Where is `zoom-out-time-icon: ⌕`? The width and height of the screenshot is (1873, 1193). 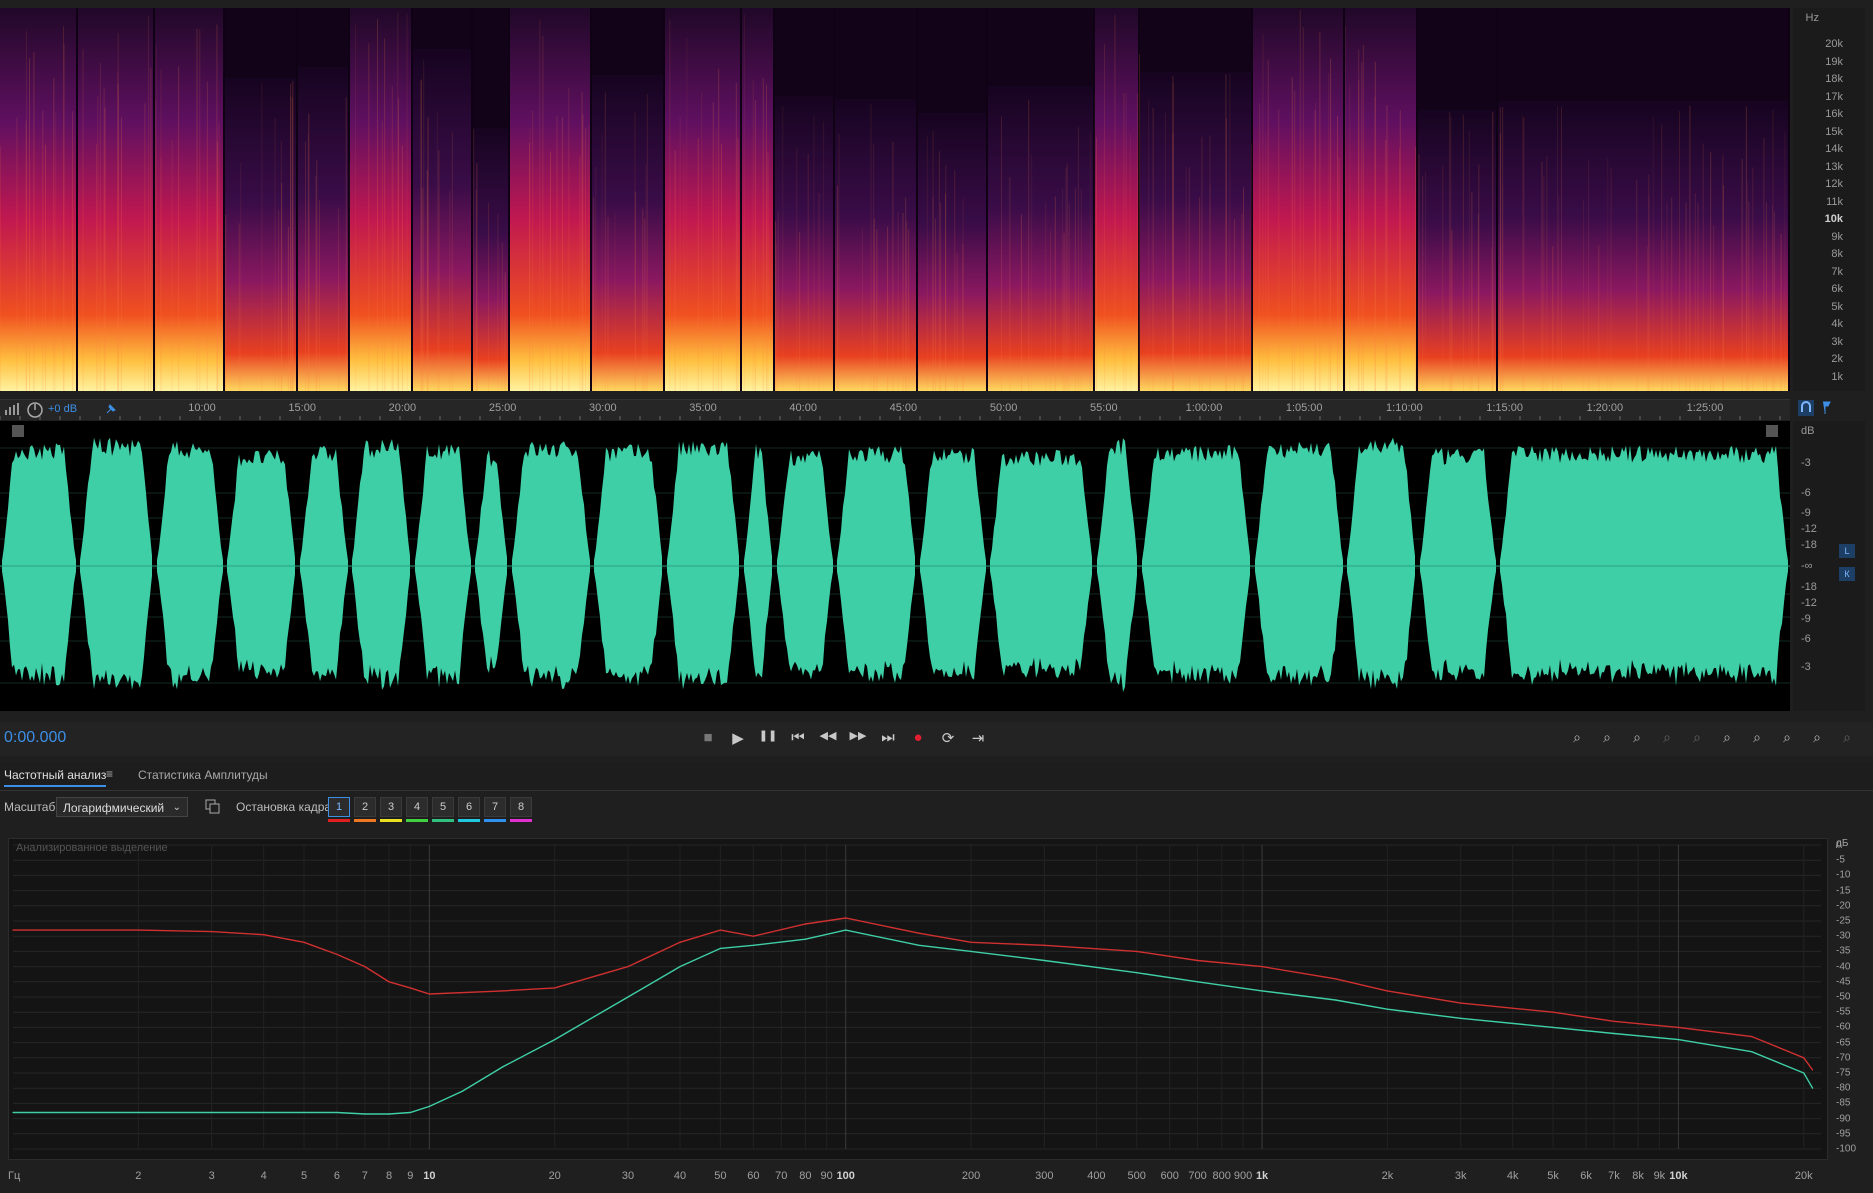
zoom-out-time-icon: ⌕ is located at coordinates (1667, 737).